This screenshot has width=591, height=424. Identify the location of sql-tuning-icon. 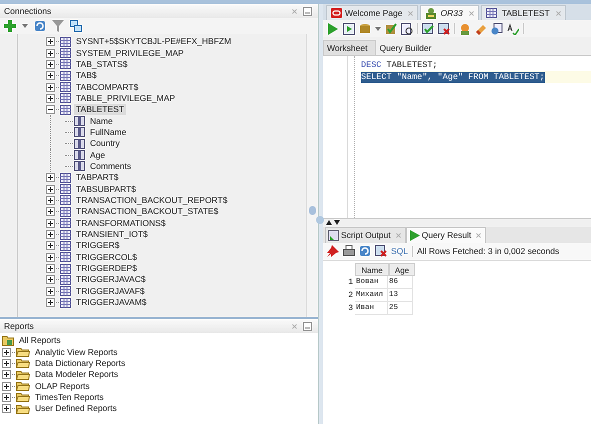
(465, 28).